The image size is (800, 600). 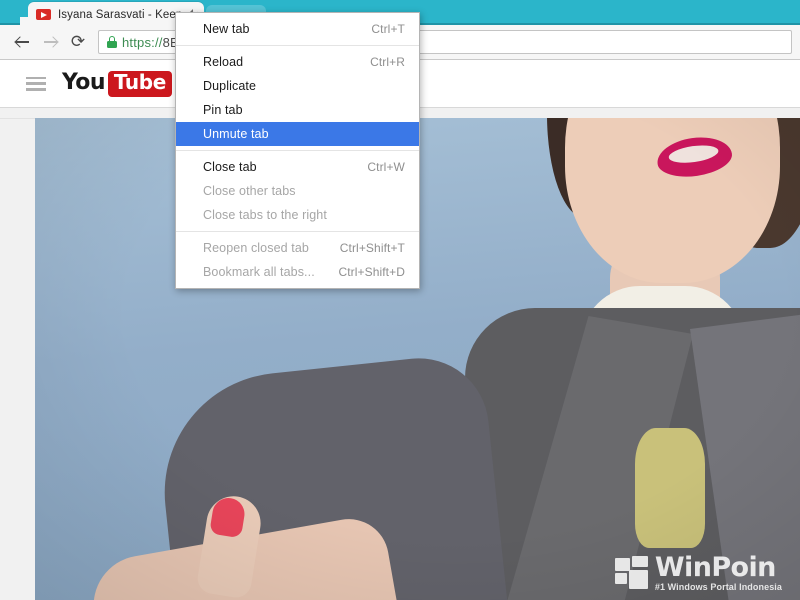 What do you see at coordinates (265, 215) in the screenshot?
I see `menu-item-label: Close tabs to the right` at bounding box center [265, 215].